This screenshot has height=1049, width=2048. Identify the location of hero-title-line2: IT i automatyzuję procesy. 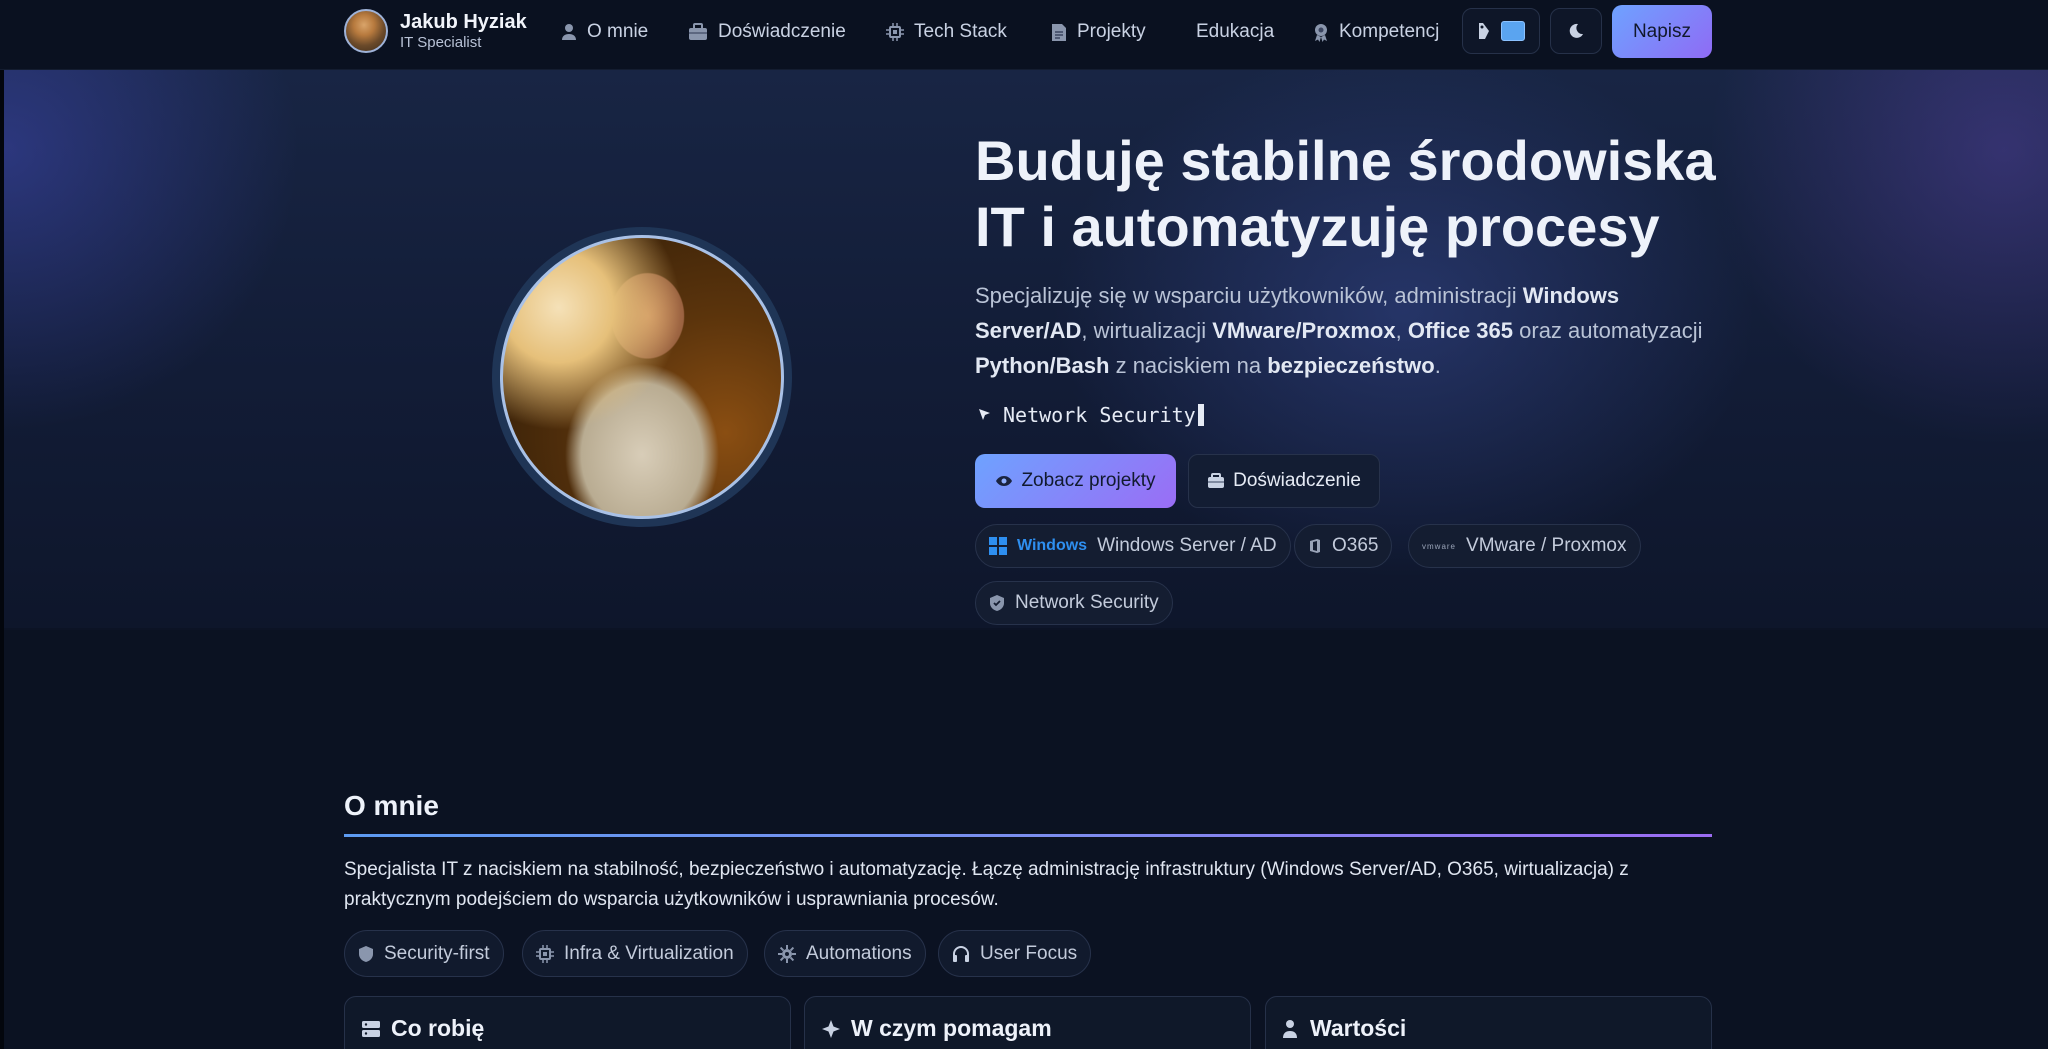
(1317, 226).